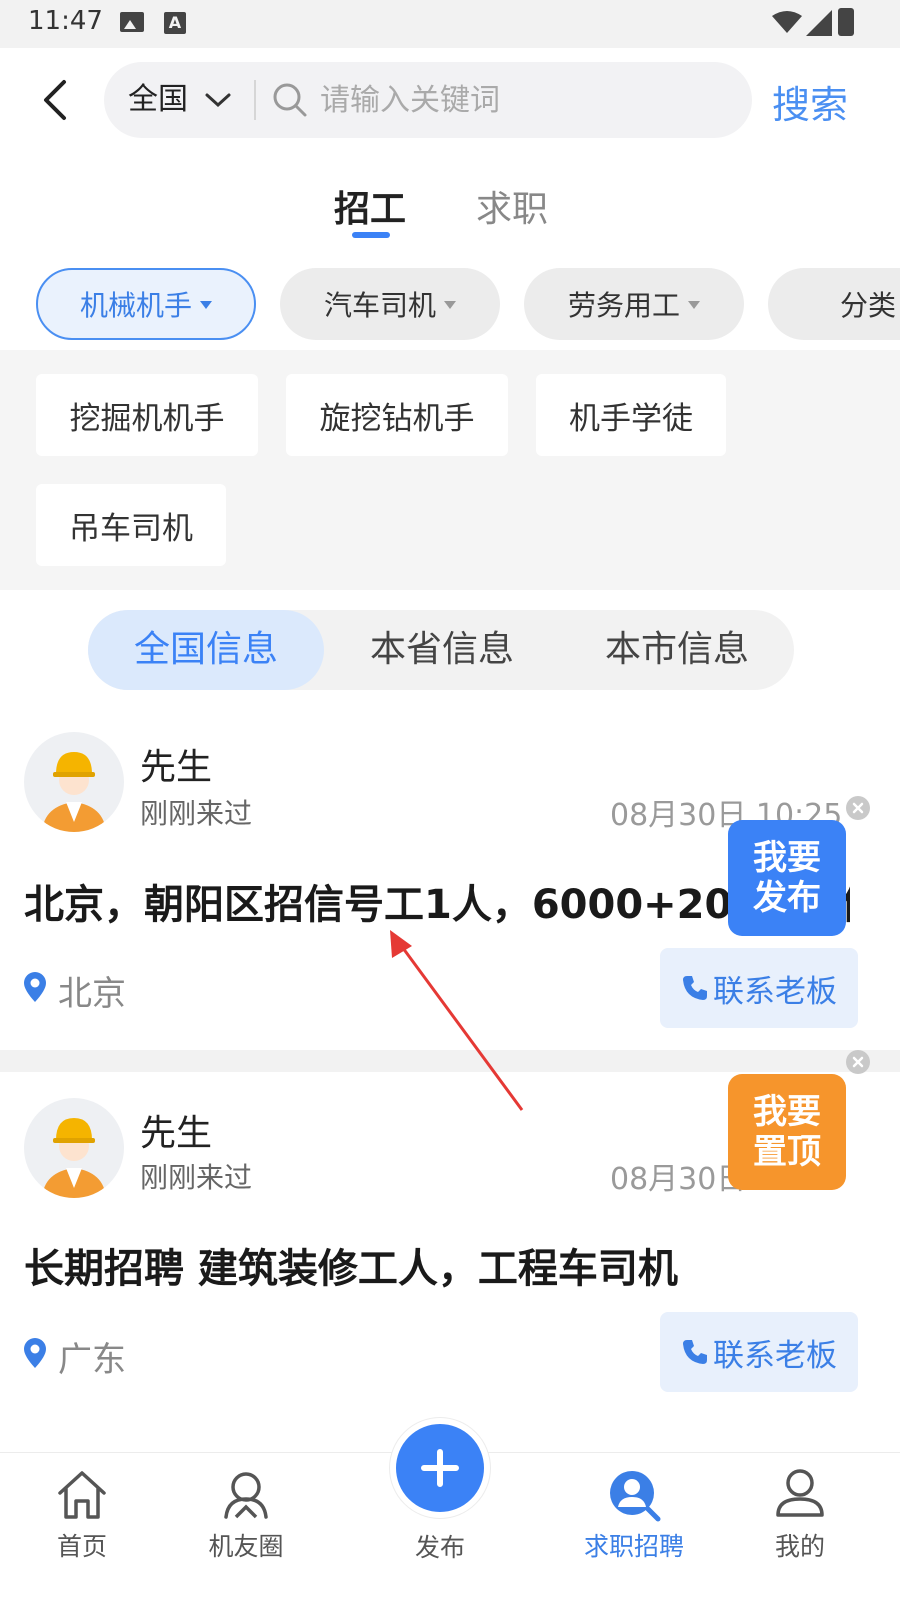  I want to click on category-more: 分类, so click(834, 304).